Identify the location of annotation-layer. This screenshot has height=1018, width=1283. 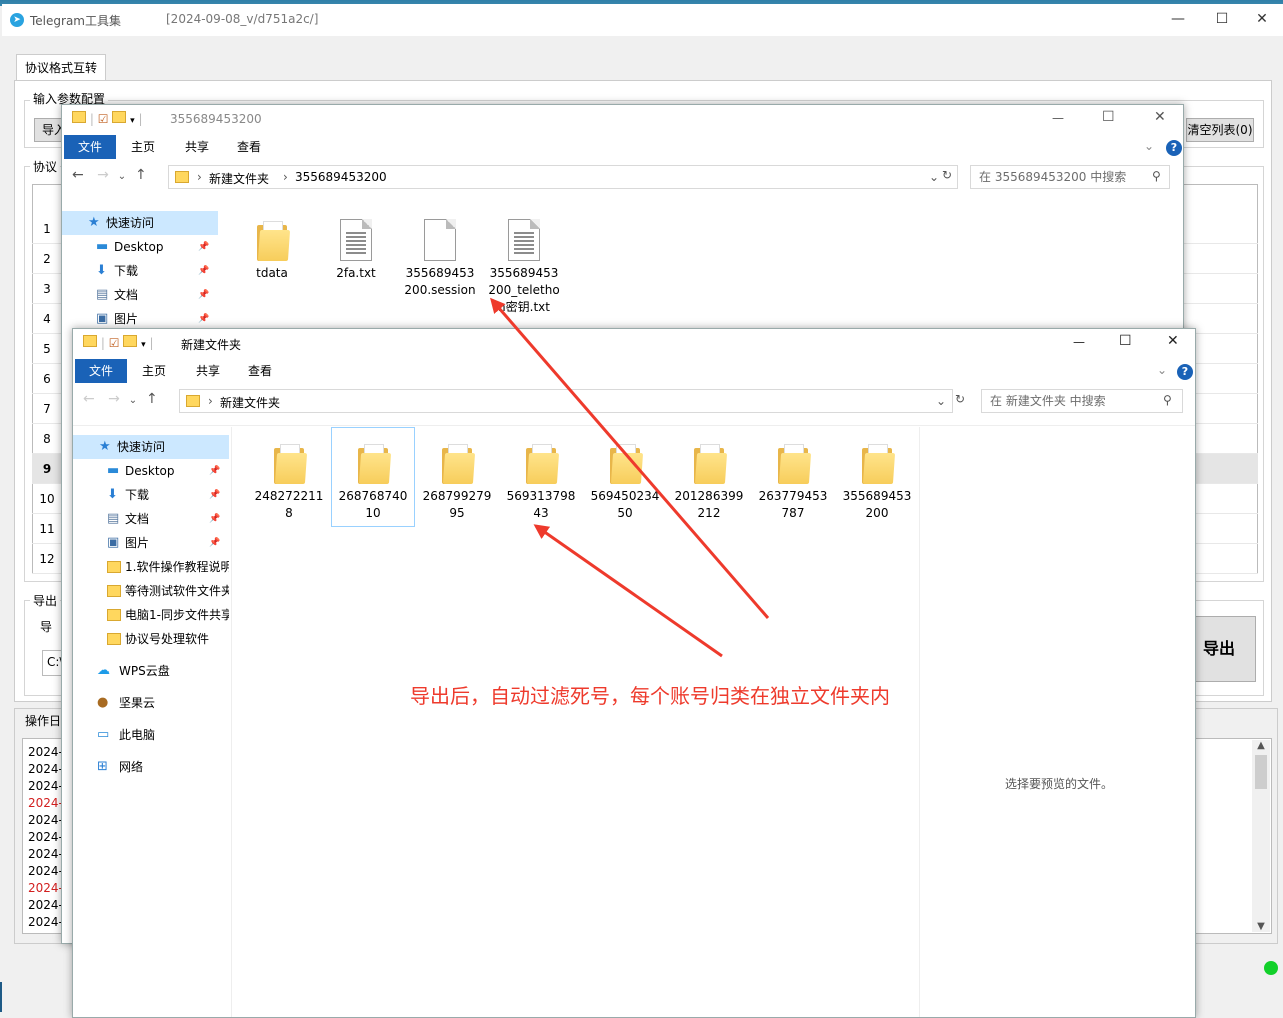
(630, 477).